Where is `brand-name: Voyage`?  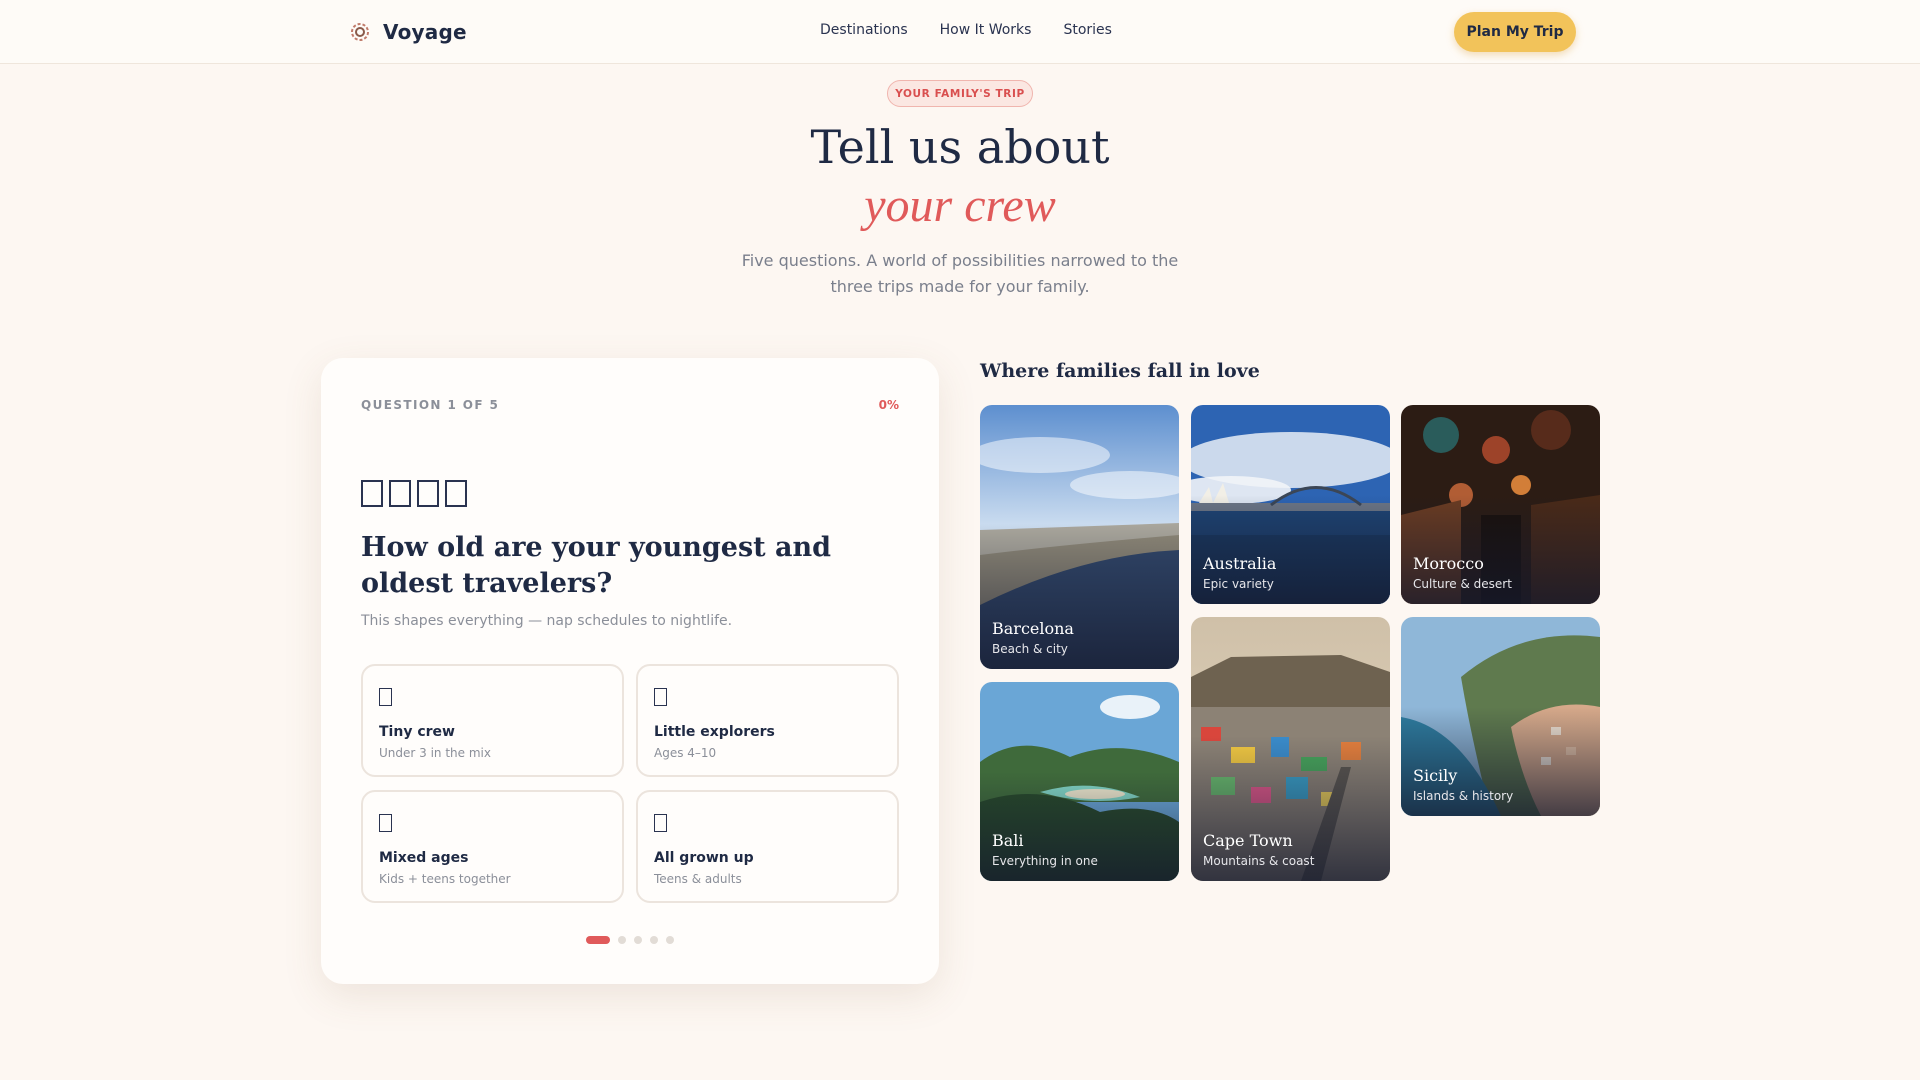 brand-name: Voyage is located at coordinates (425, 32).